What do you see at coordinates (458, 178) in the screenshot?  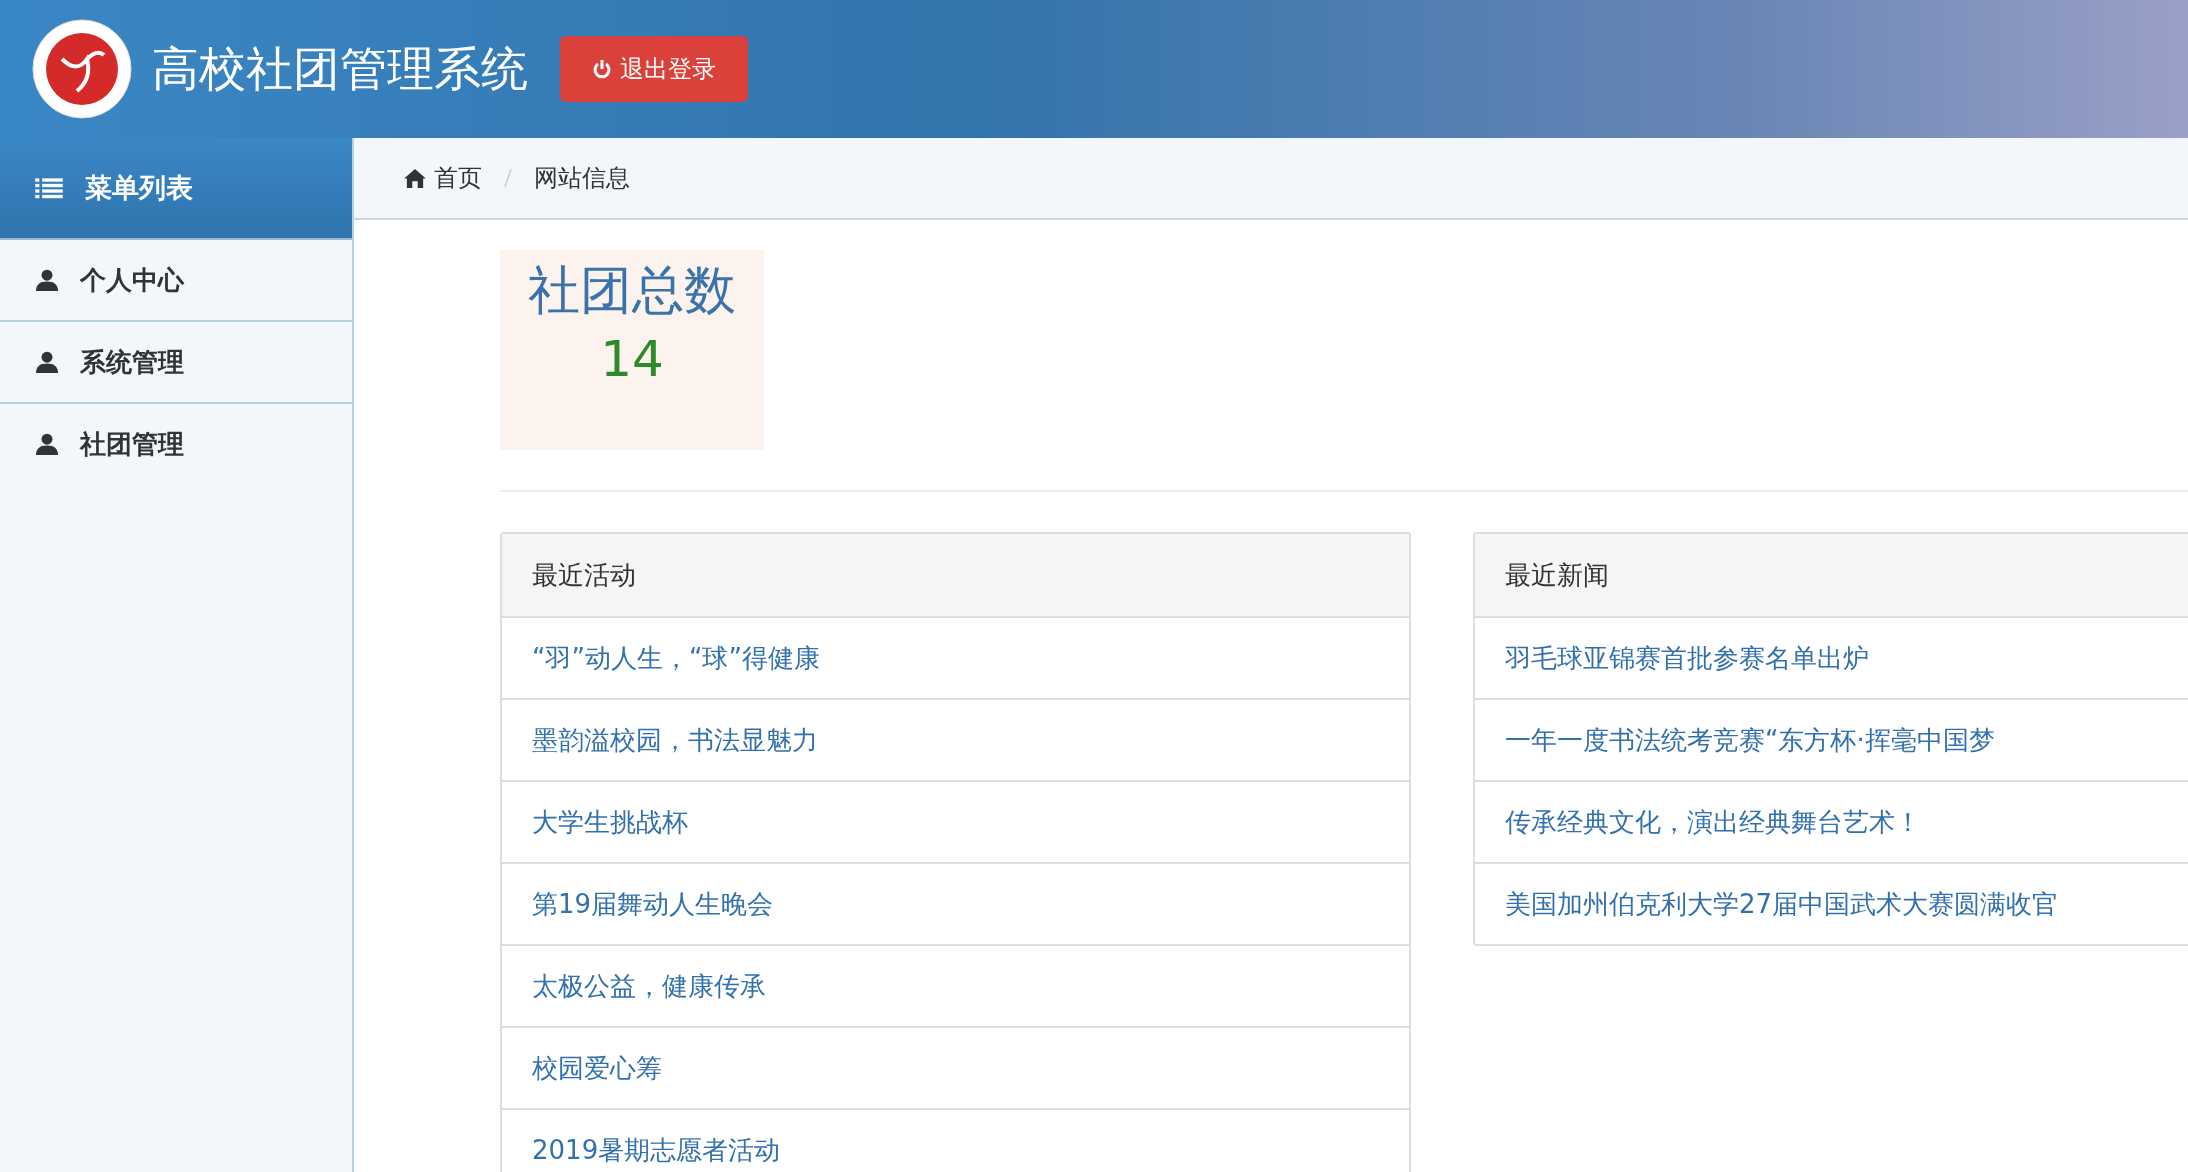 I see `breadcrumb-item: 首页` at bounding box center [458, 178].